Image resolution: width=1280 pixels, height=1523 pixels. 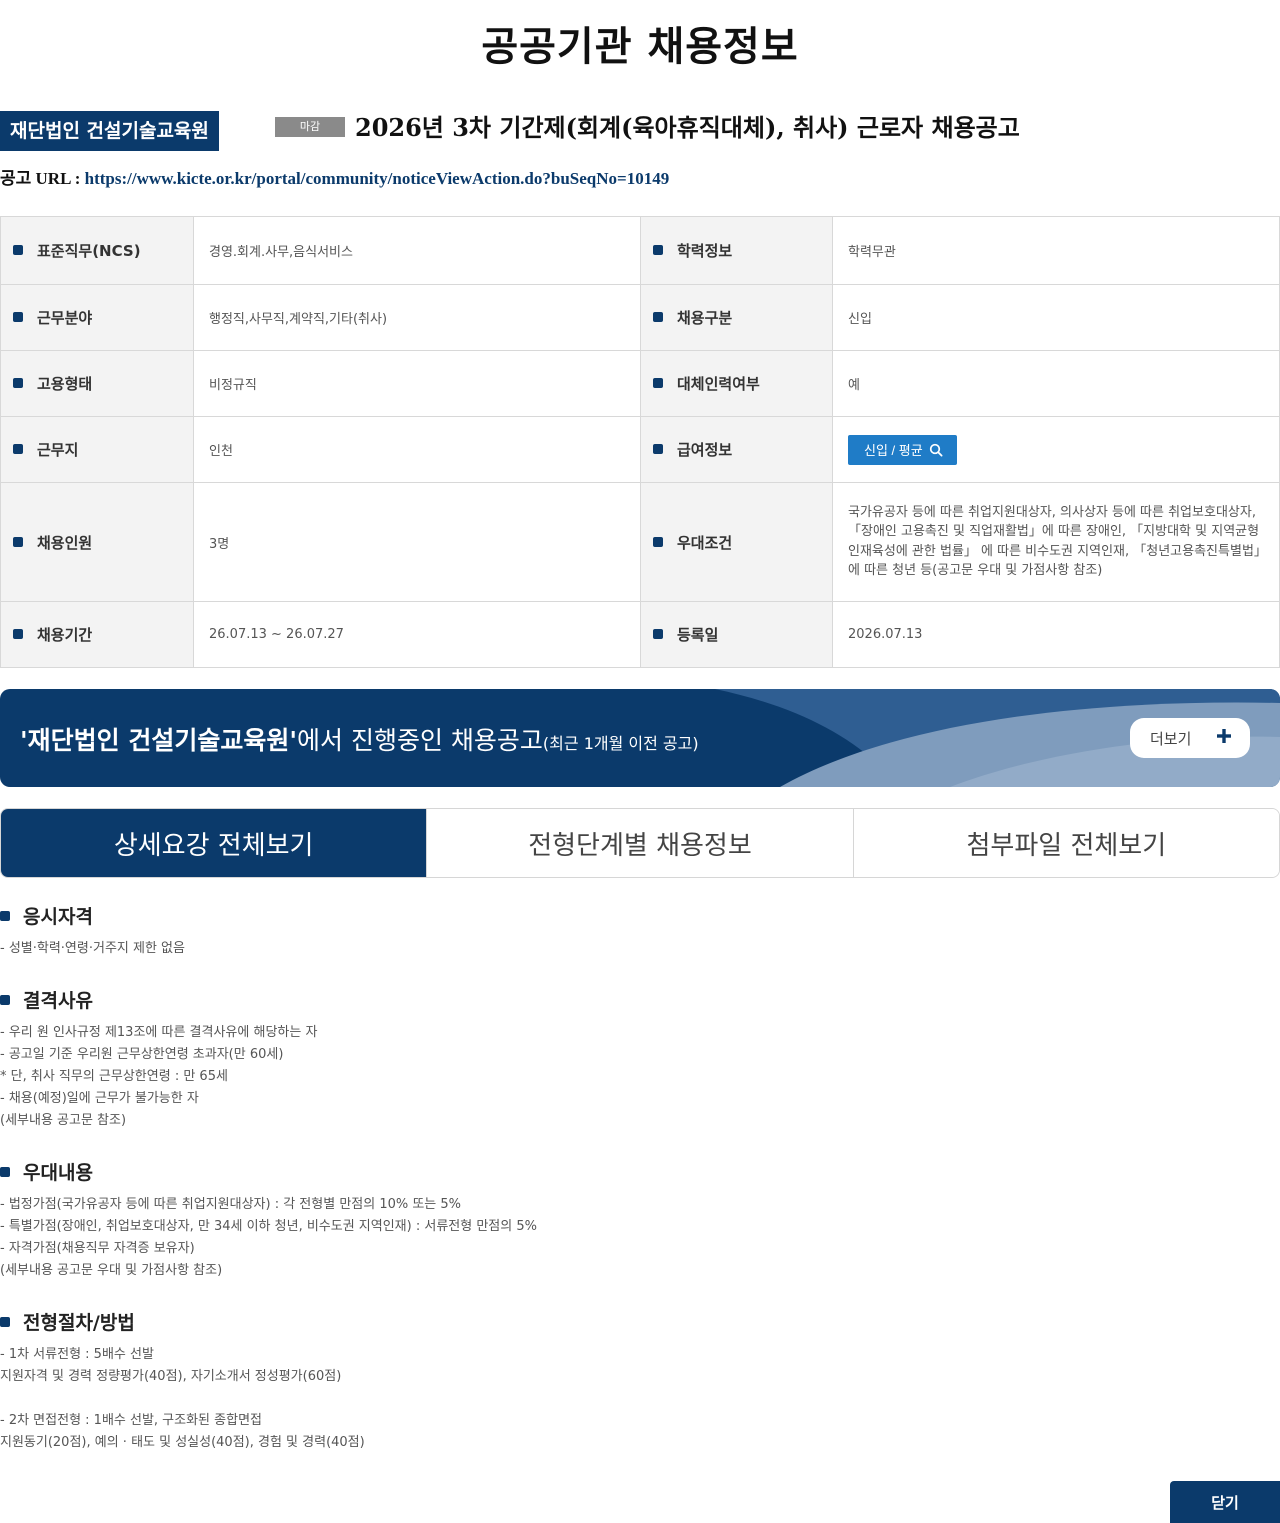 I want to click on info-label-cell: 고용형태, so click(x=97, y=383).